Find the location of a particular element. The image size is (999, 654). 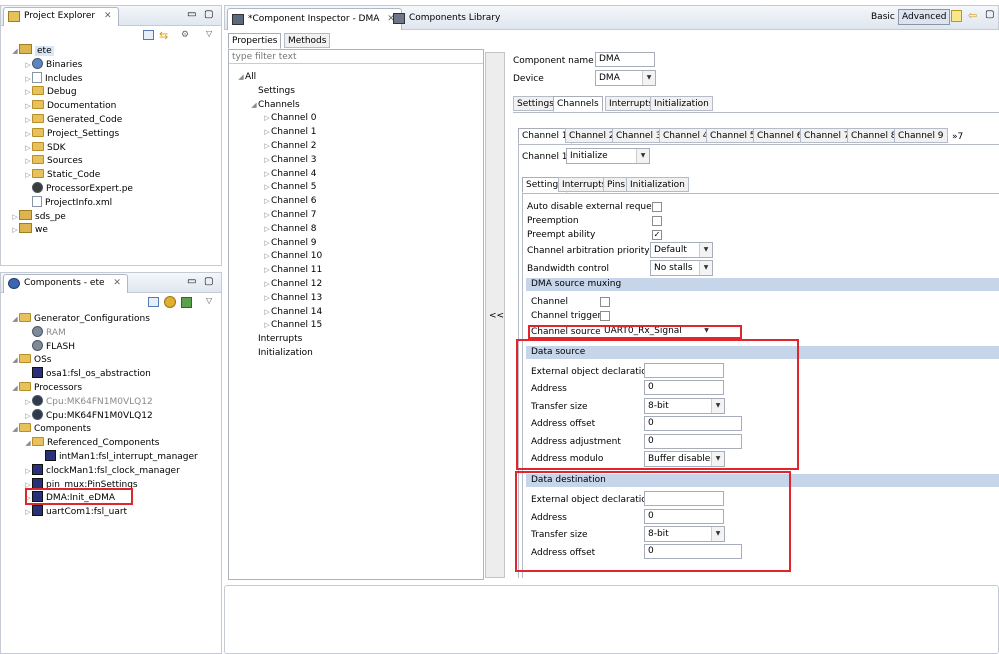

preemption-checkbox is located at coordinates (657, 221).